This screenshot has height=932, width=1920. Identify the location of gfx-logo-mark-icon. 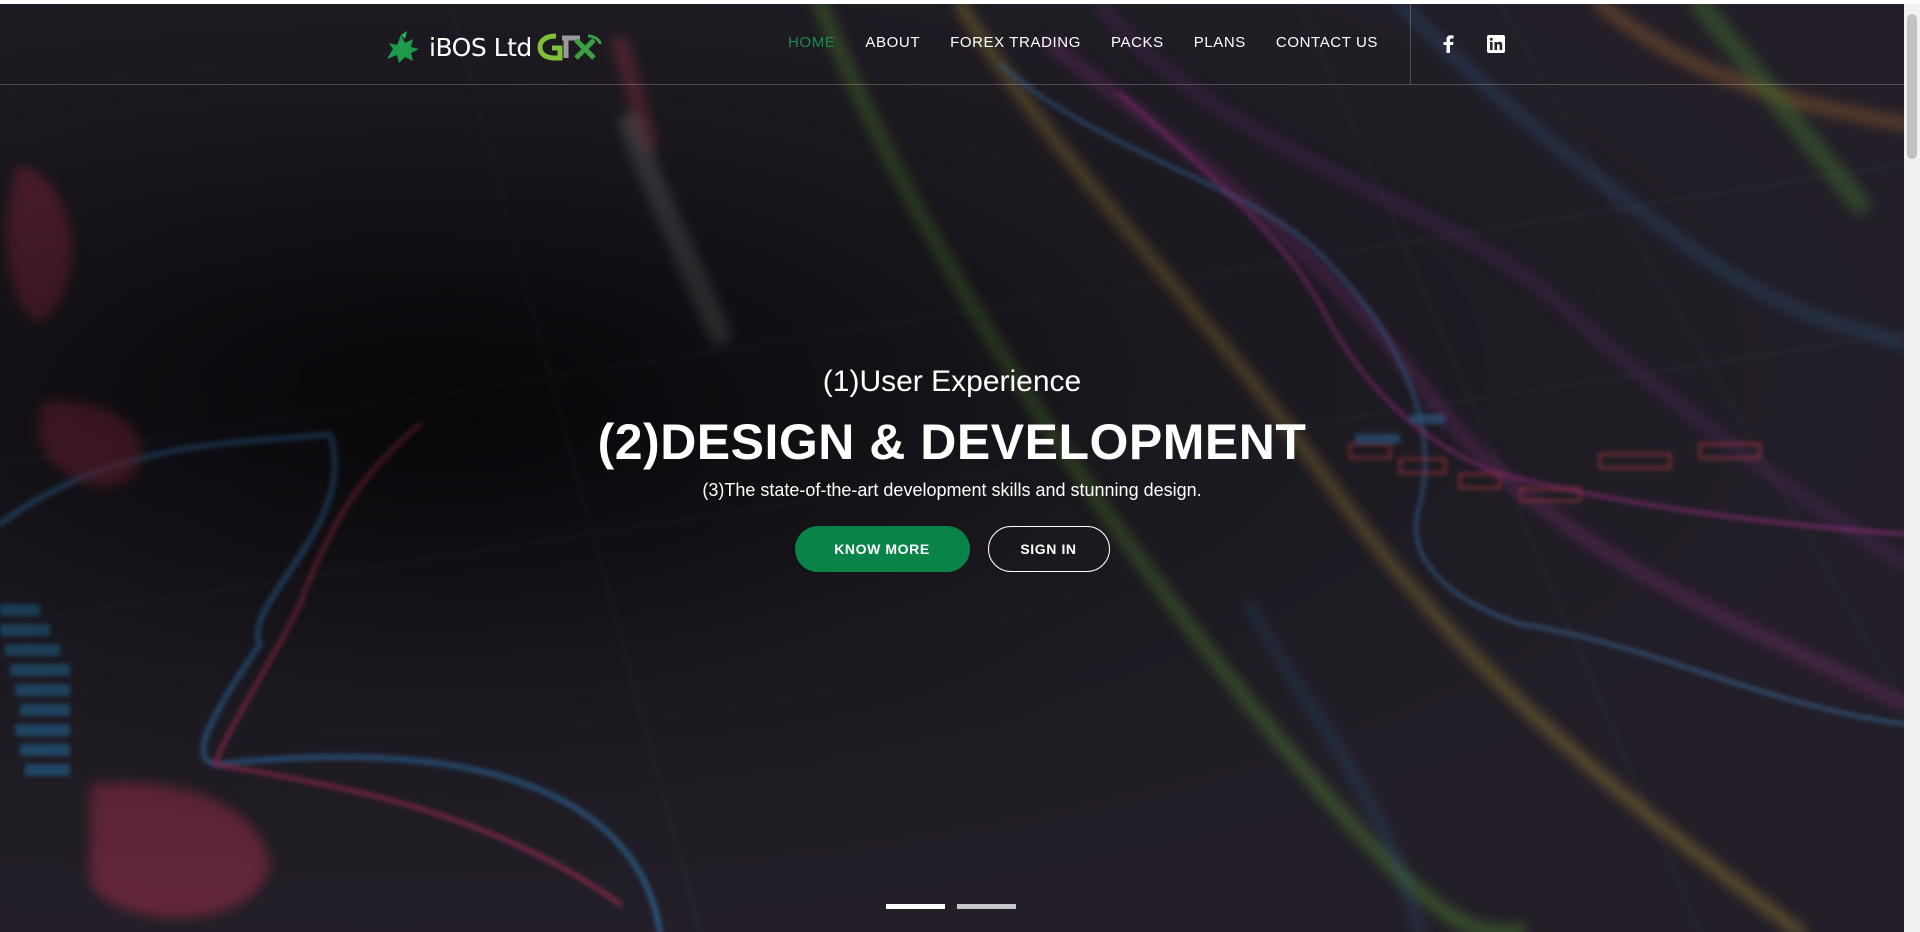
(569, 47).